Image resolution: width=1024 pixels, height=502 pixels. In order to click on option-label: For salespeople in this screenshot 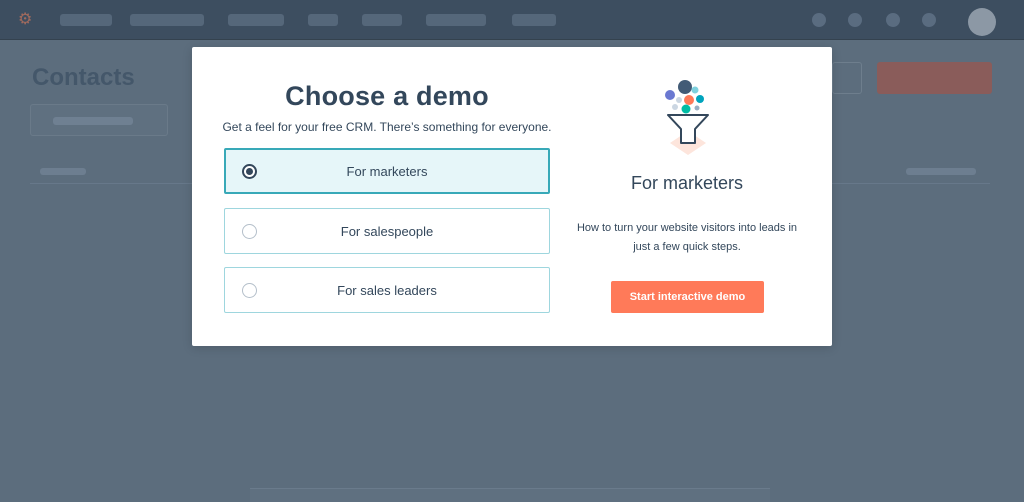, I will do `click(387, 231)`.